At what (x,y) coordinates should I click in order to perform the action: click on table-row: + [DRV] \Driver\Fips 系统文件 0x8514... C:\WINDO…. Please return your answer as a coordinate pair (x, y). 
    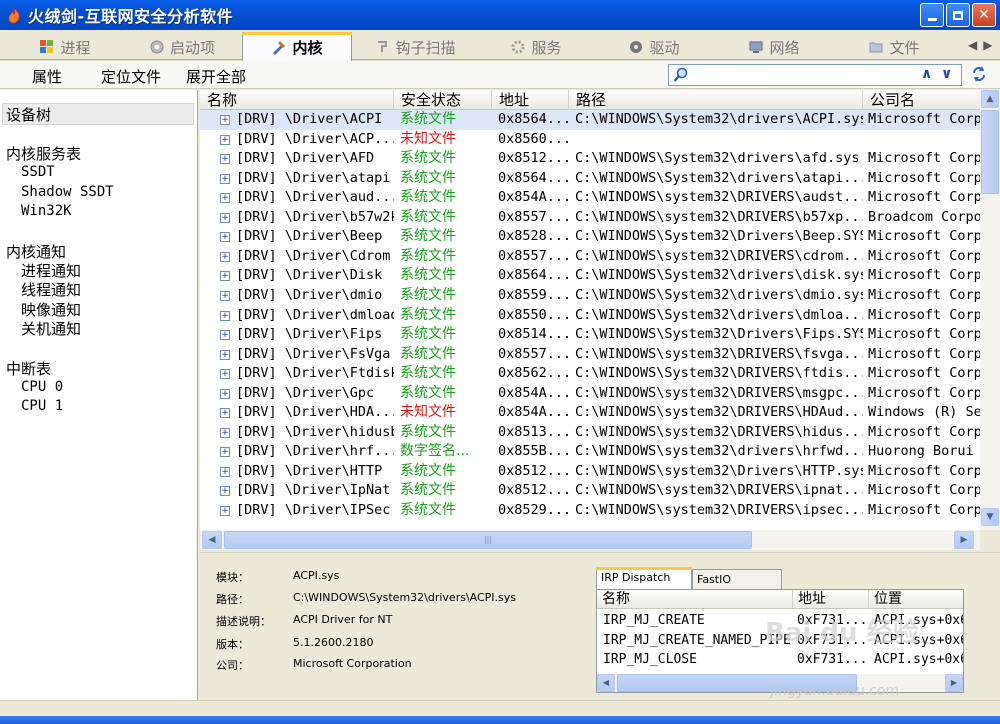
    Looking at the image, I should click on (590, 335).